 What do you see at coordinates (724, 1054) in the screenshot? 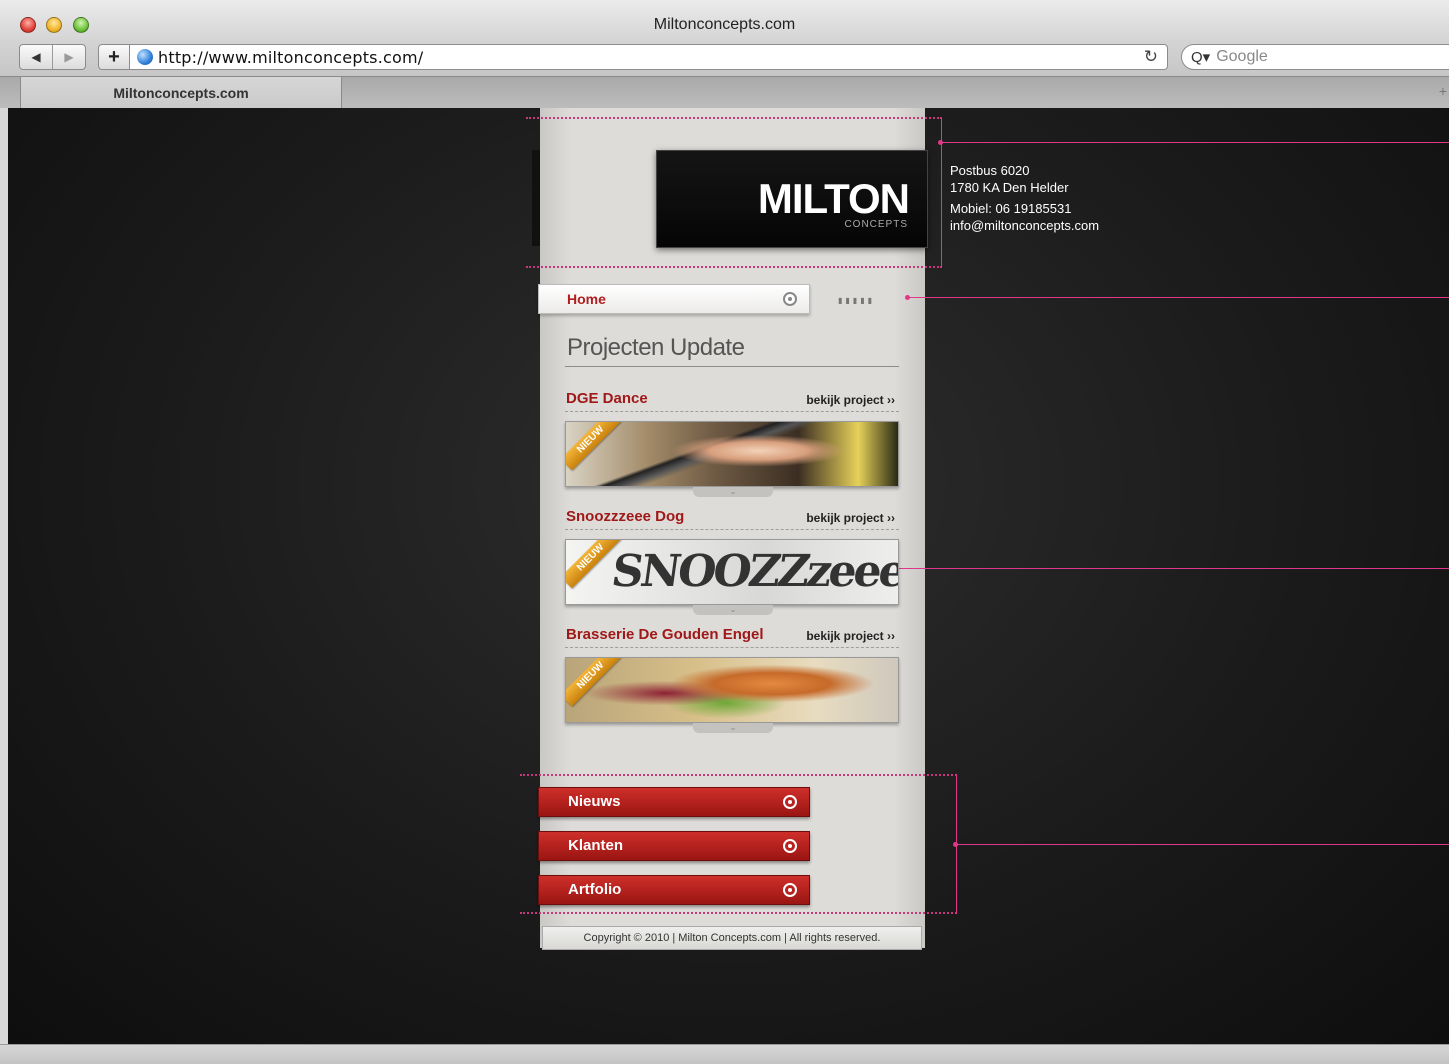
I see `status-bar` at bounding box center [724, 1054].